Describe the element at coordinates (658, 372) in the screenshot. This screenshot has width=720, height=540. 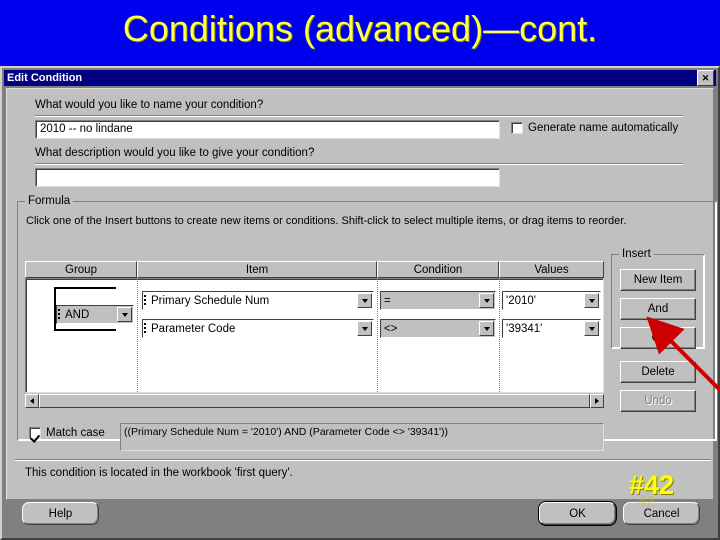
I see `delete-button: Delete` at that location.